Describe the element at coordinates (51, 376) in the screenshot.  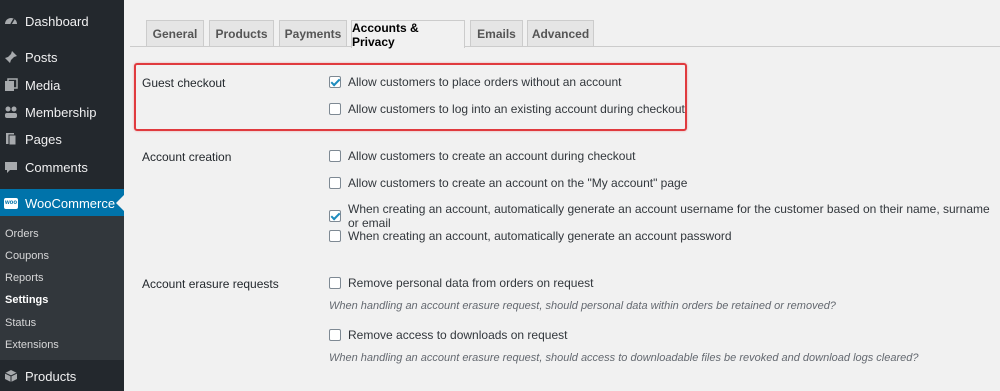
I see `menu-products-label: Products` at that location.